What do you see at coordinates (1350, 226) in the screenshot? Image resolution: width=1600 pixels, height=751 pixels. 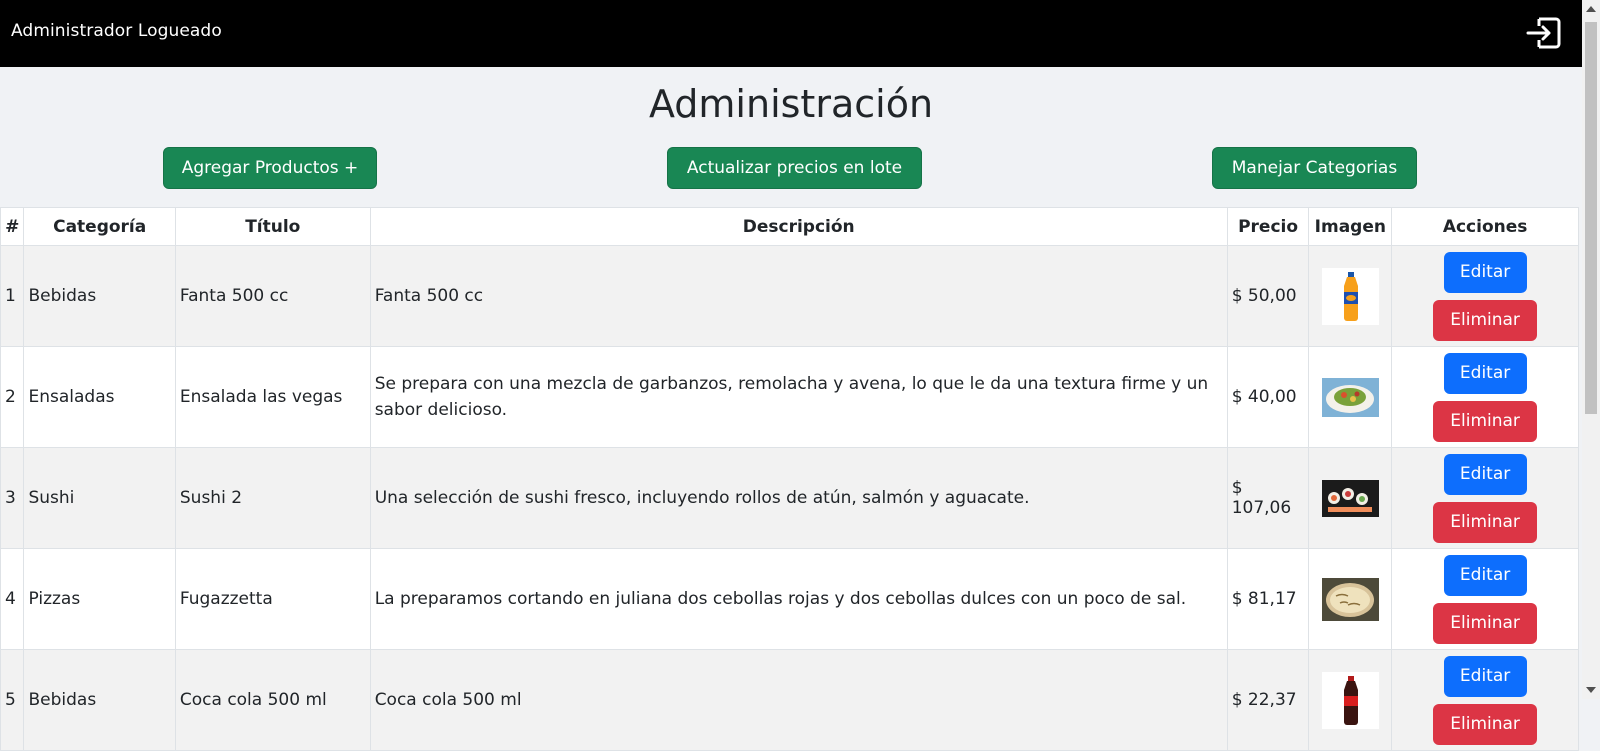 I see `column-header-image: Imagen` at bounding box center [1350, 226].